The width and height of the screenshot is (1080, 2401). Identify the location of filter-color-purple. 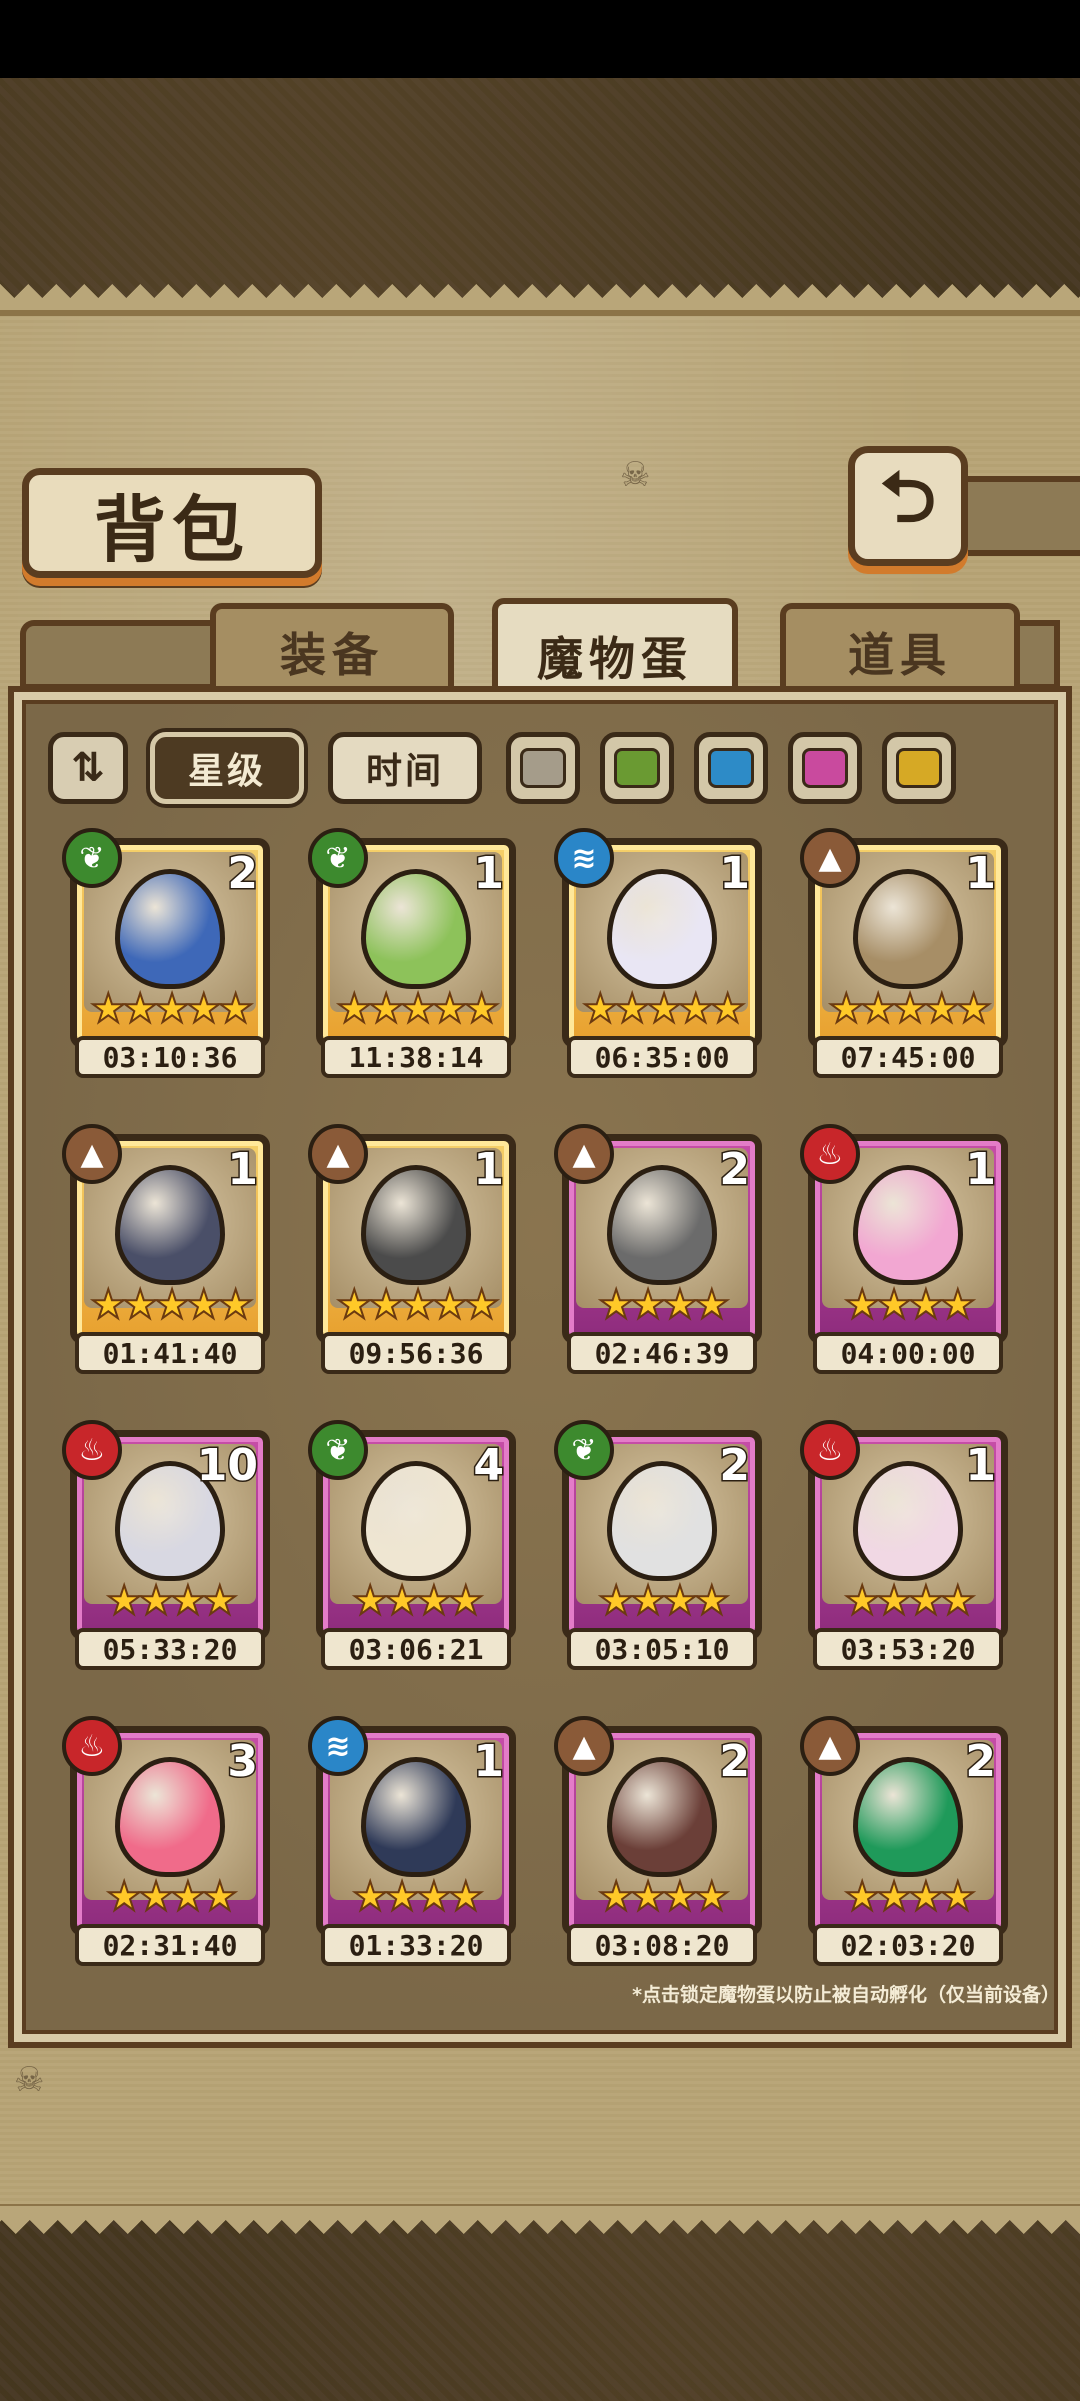
(825, 768).